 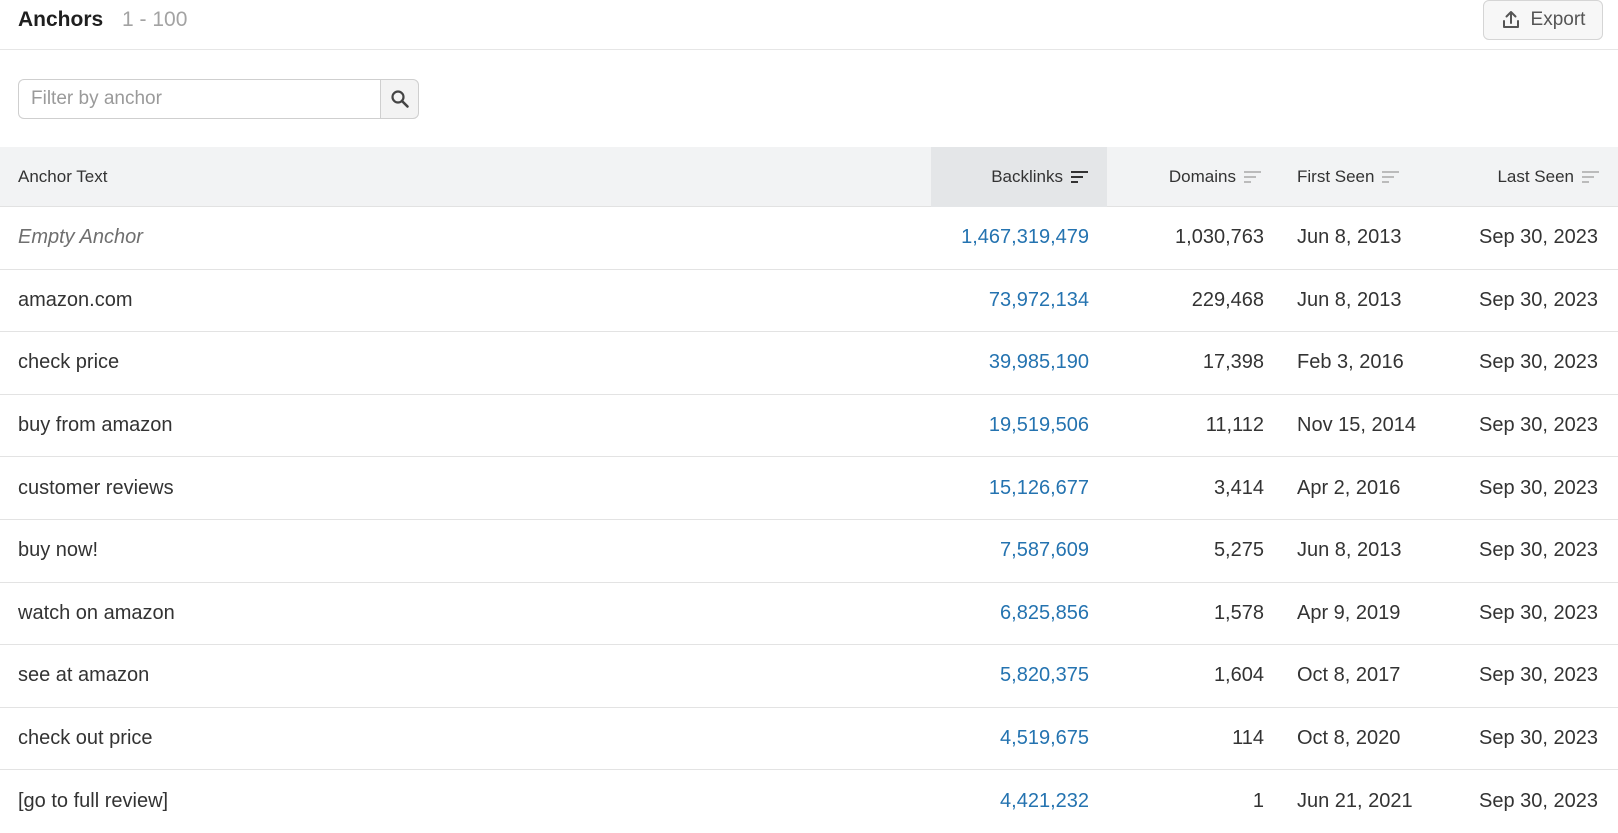 I want to click on column-header-domains: Domains, so click(x=1193, y=177).